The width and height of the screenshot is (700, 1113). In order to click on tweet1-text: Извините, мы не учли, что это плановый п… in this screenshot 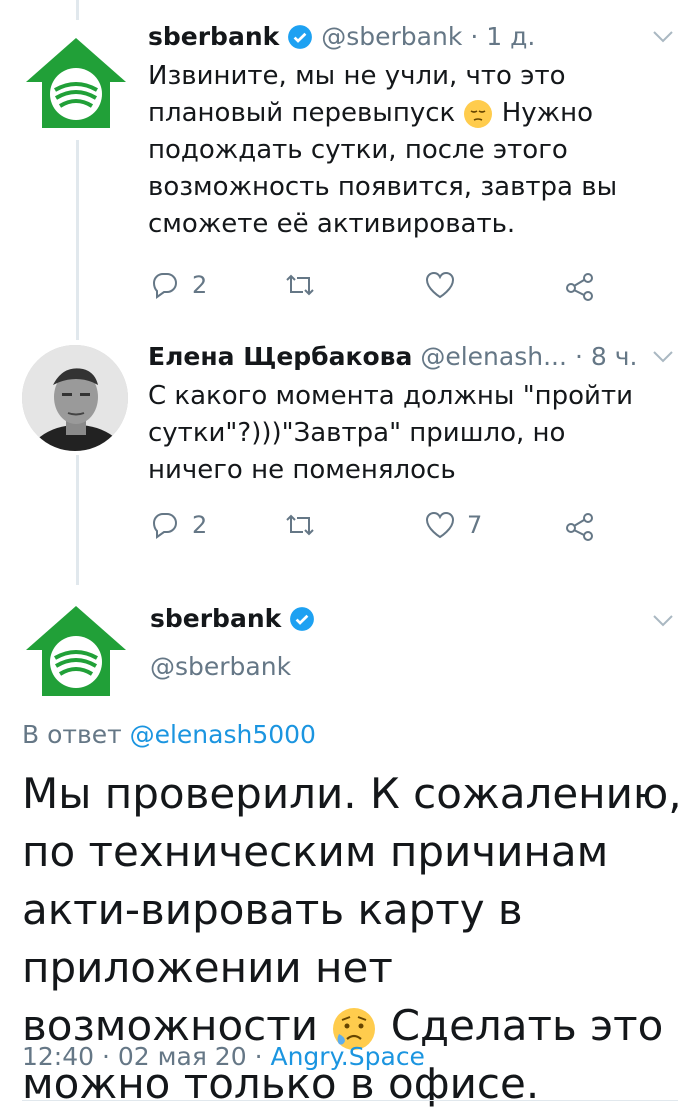, I will do `click(383, 150)`.